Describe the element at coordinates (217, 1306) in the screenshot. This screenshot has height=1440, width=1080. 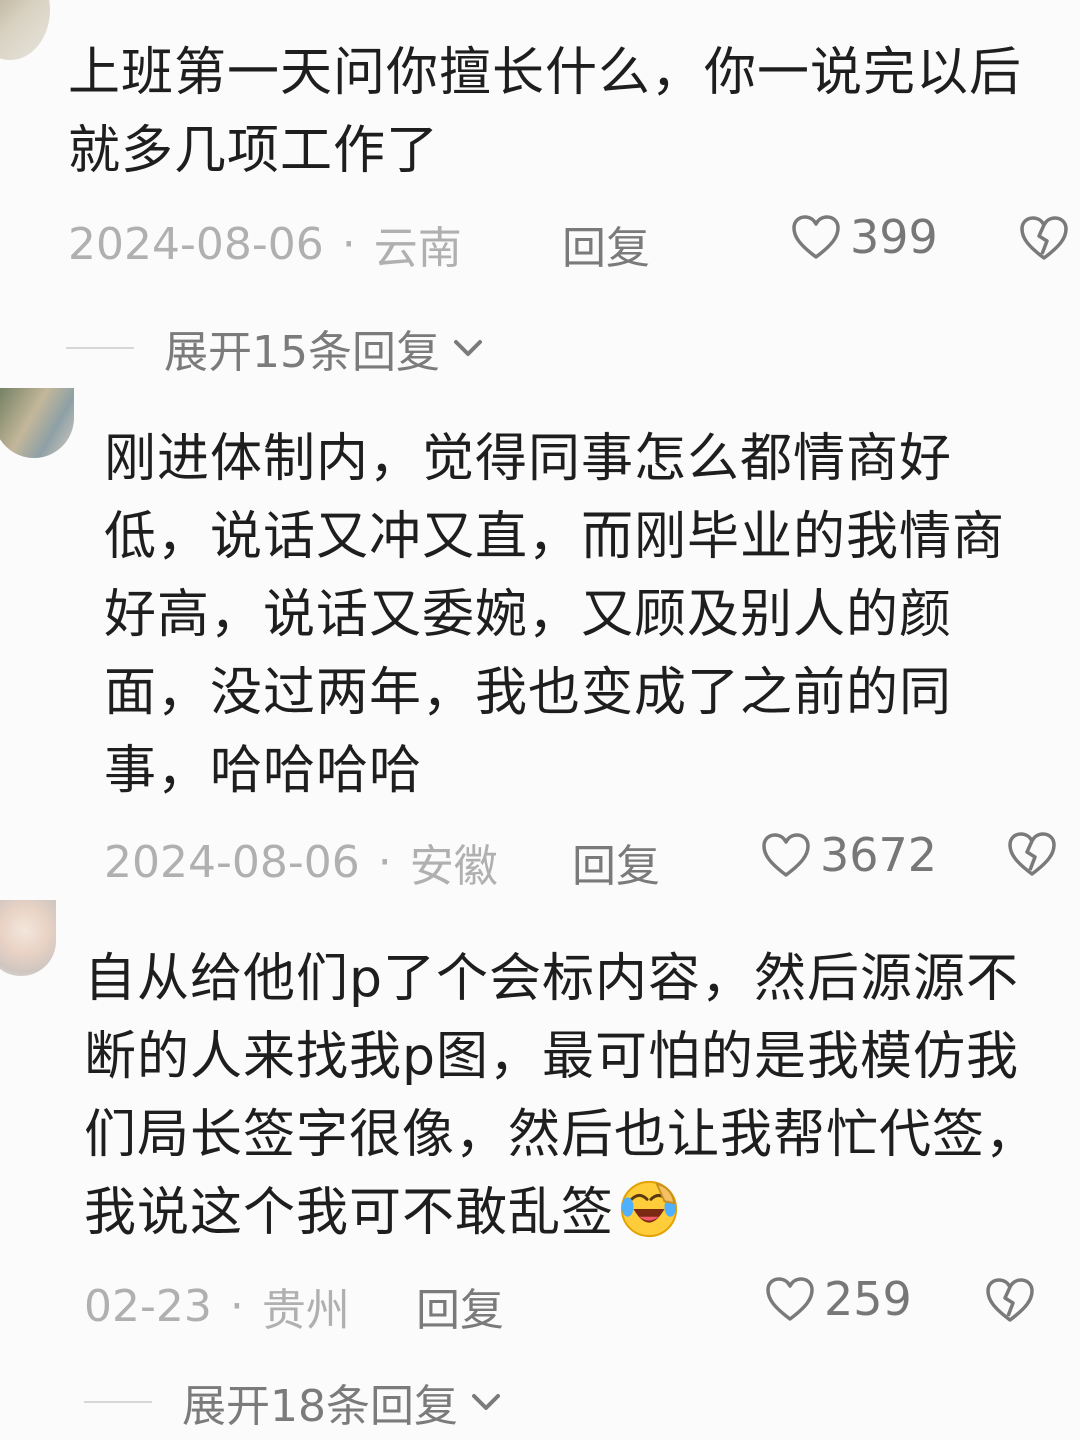
I see `comment-meta: 02-23 · 贵州` at that location.